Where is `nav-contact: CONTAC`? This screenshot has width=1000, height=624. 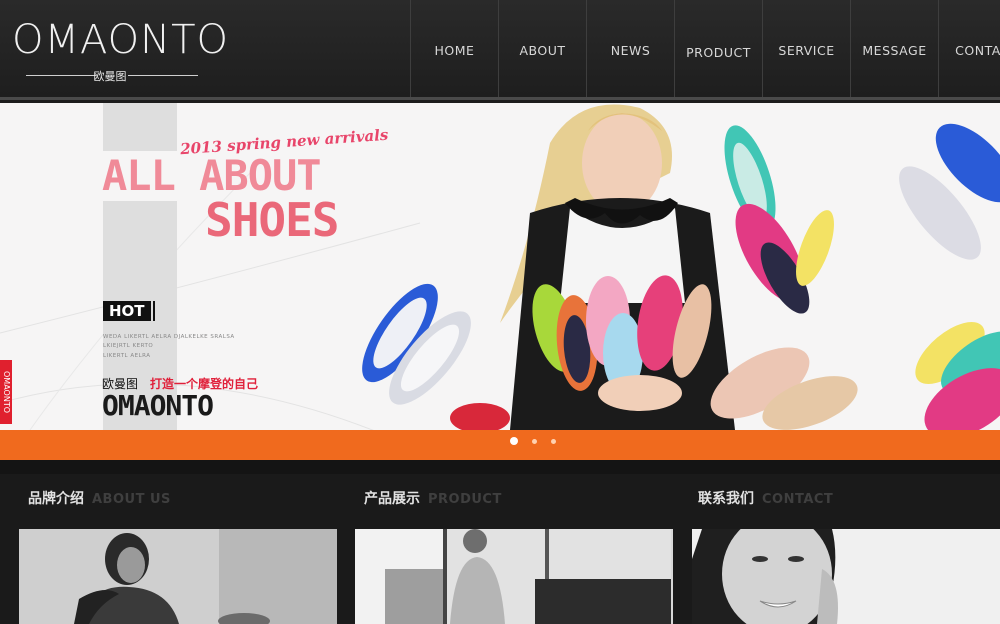
nav-contact: CONTAC is located at coordinates (969, 48).